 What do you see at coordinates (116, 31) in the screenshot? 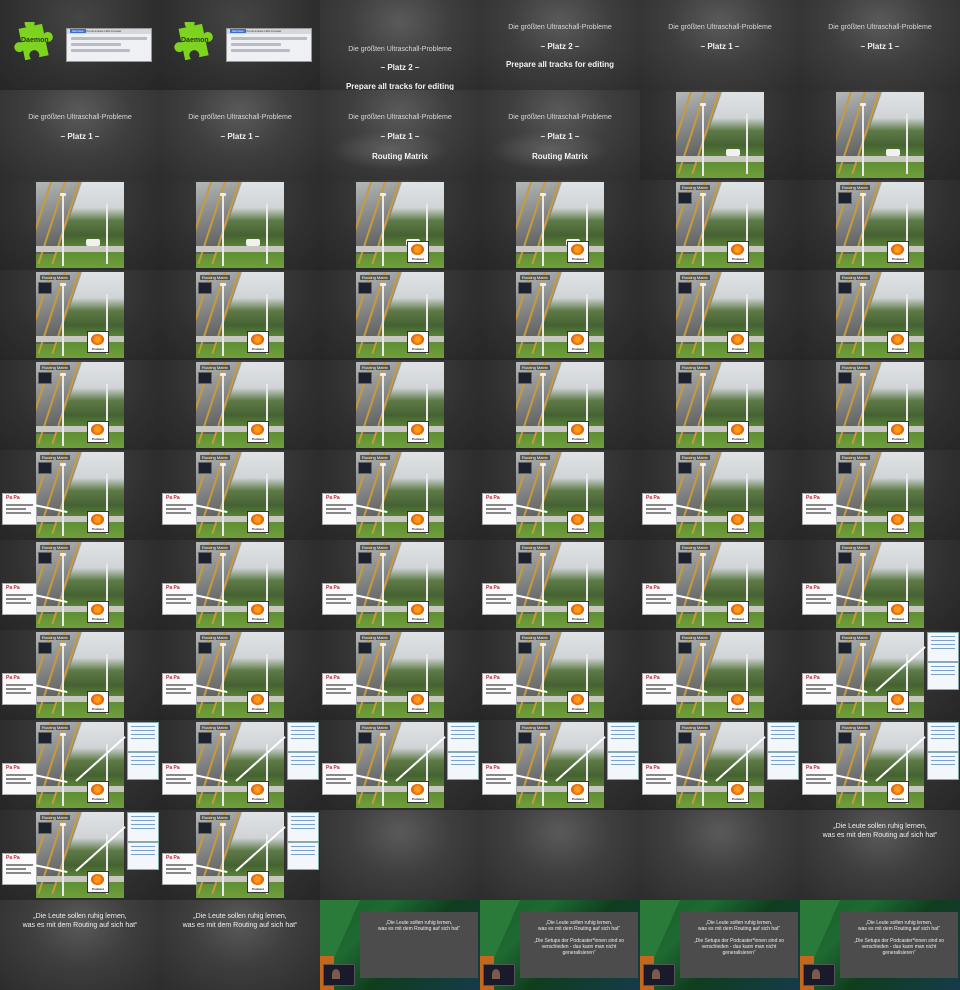
I see `menu-item: Fenster` at bounding box center [116, 31].